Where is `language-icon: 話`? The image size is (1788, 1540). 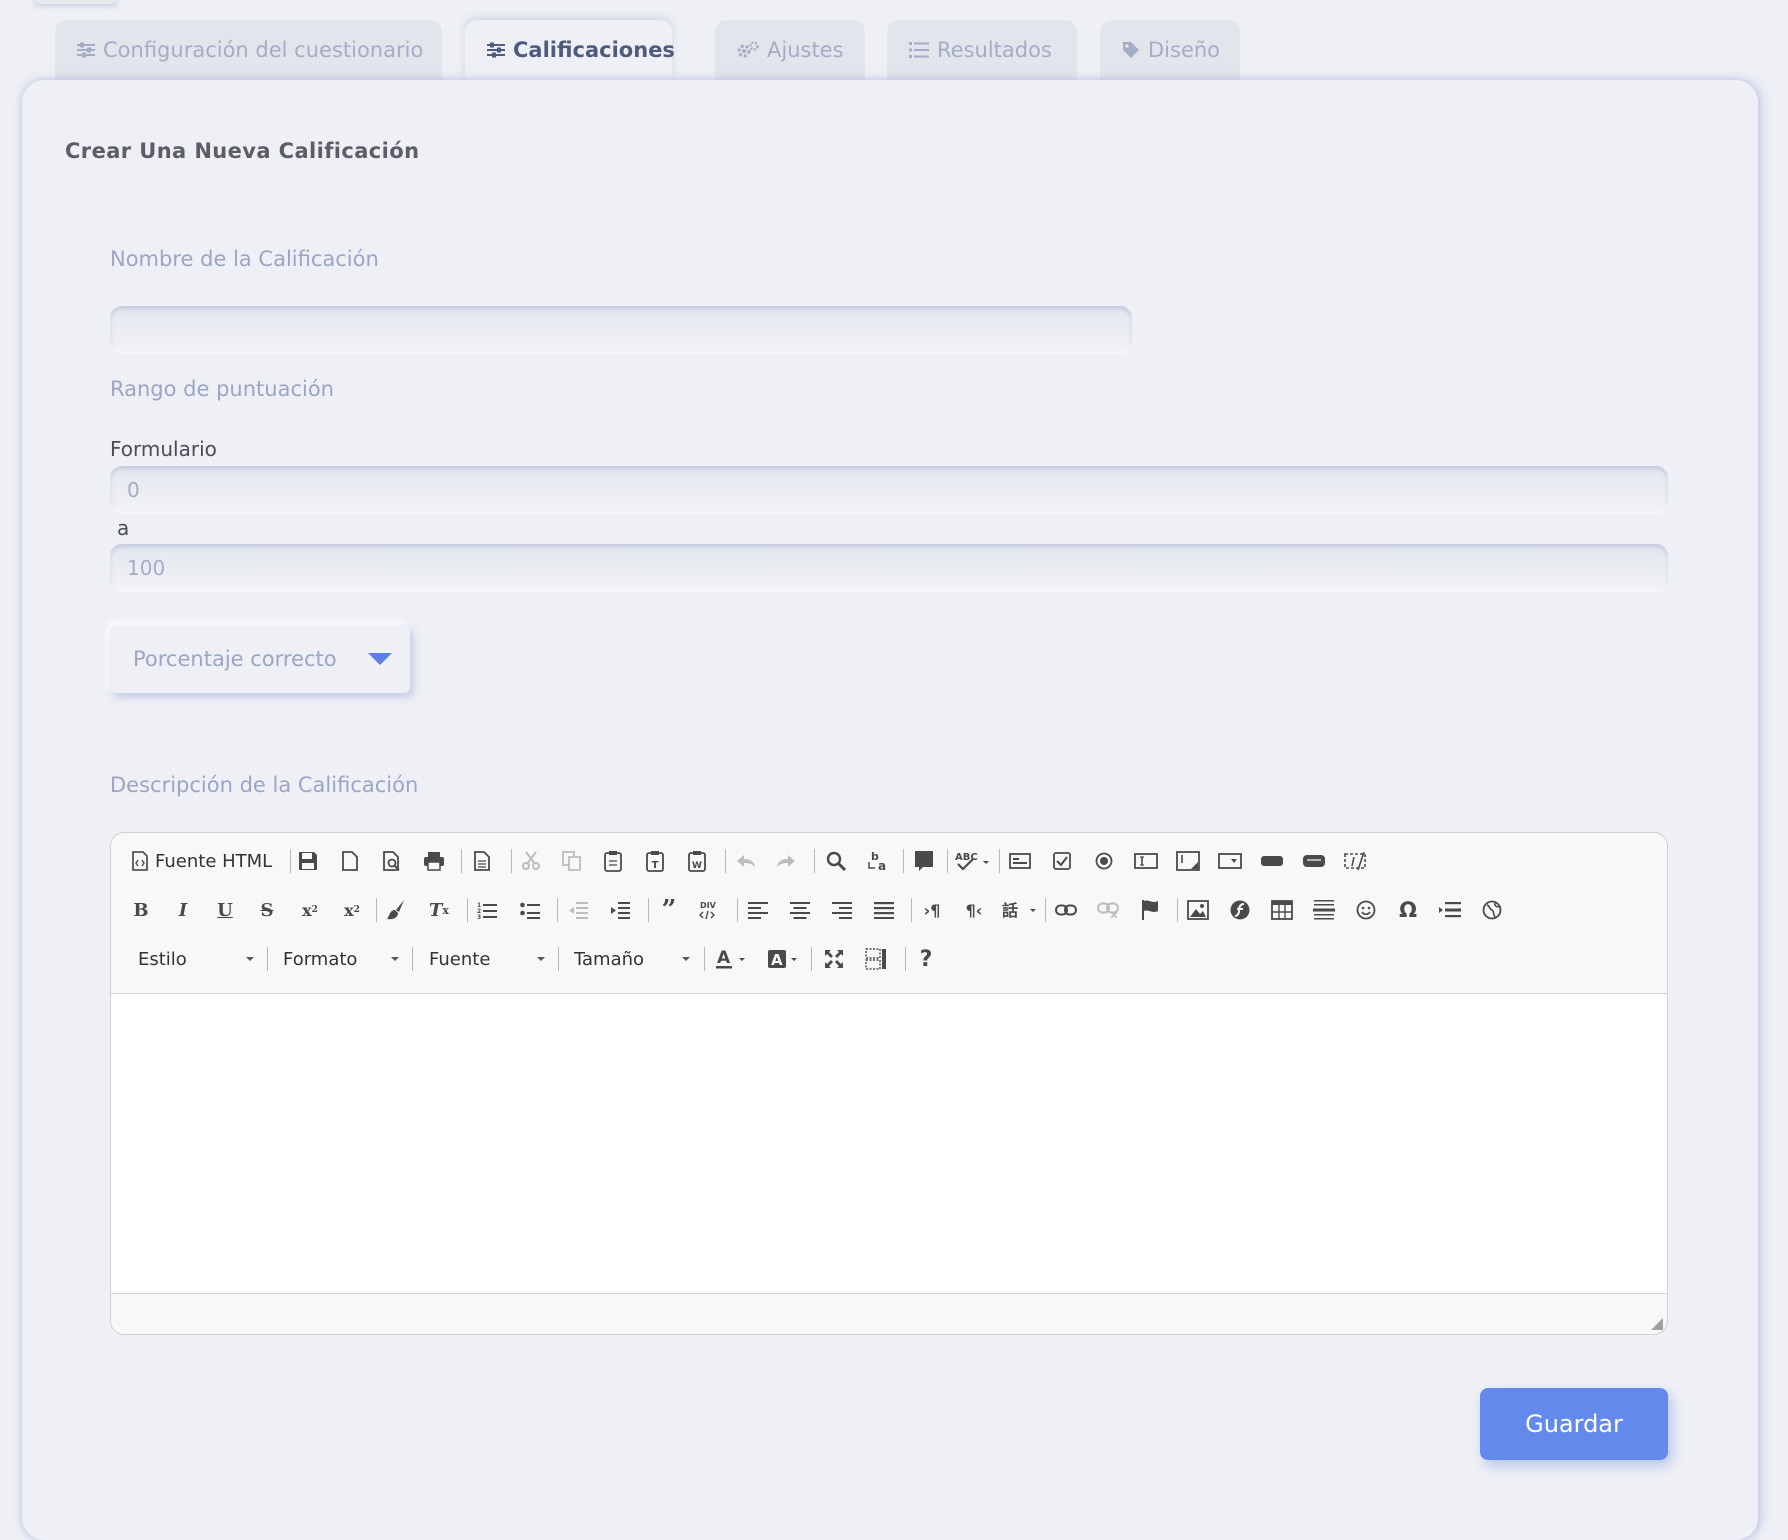
language-icon: 話 is located at coordinates (1021, 910).